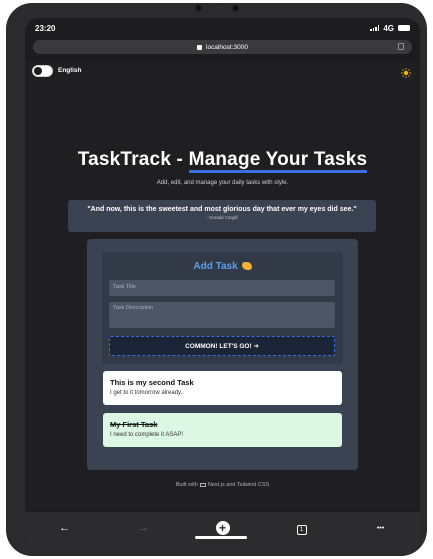 The height and width of the screenshot is (559, 433). I want to click on title-prefix: TaskTrack -, so click(133, 159).